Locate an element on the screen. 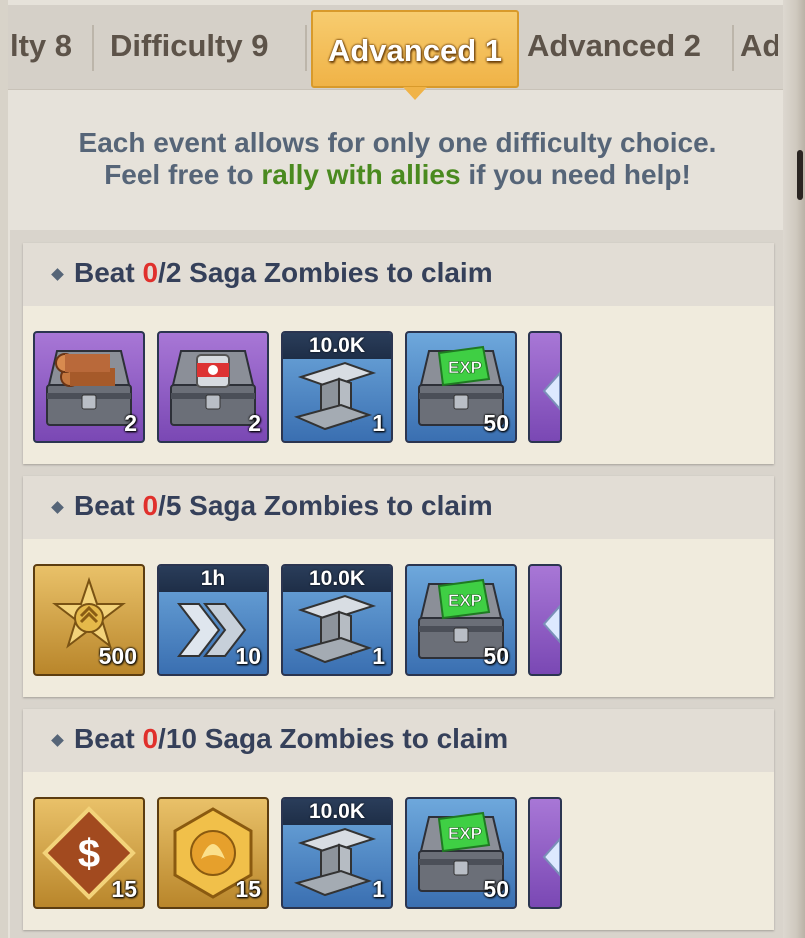 This screenshot has width=805, height=938. reward-item: 500 is located at coordinates (89, 620).